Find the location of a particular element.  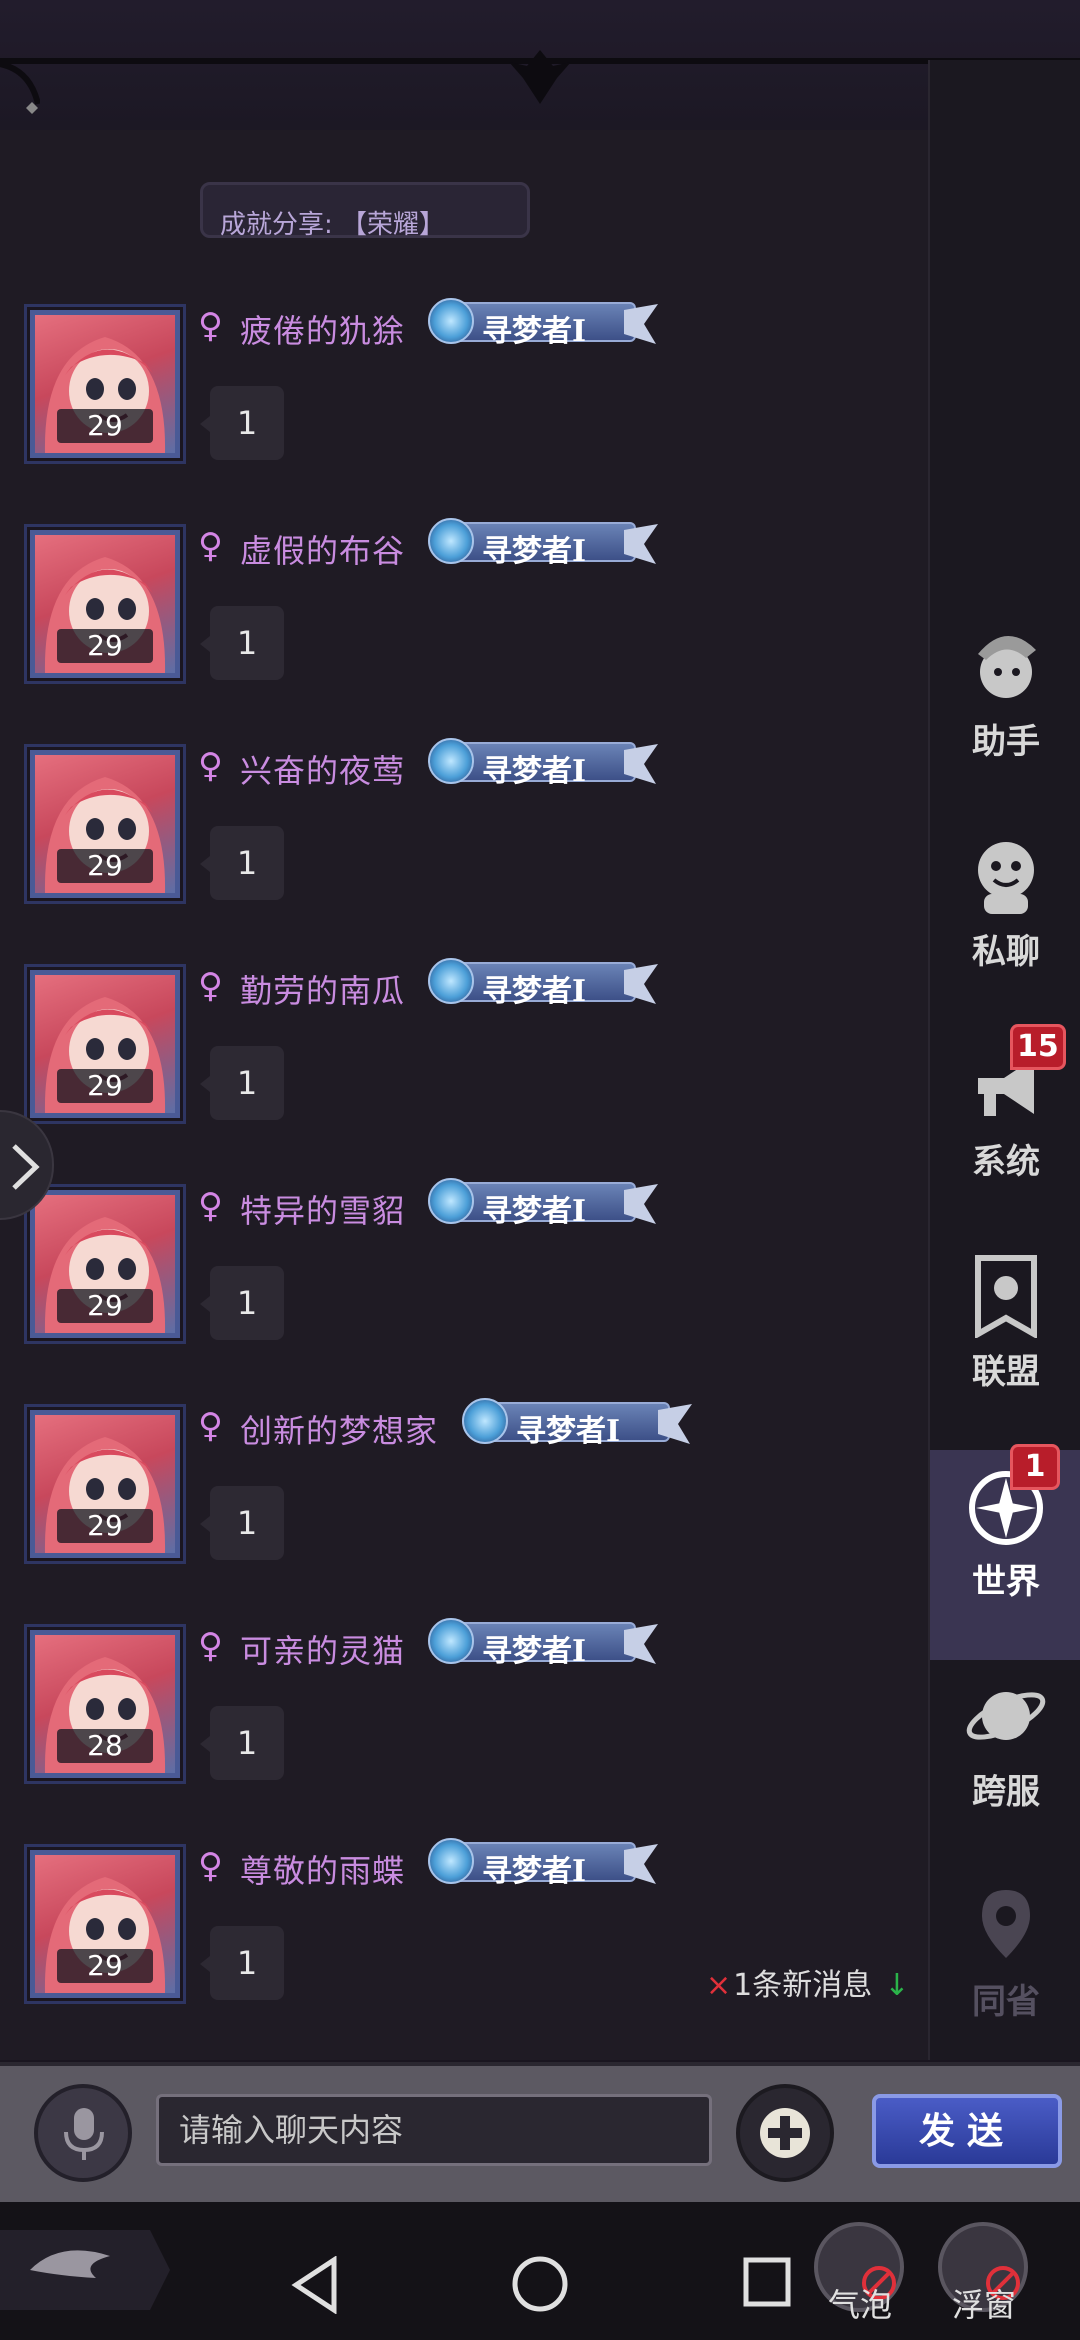

tab-label: 私聊 is located at coordinates (1006, 952).